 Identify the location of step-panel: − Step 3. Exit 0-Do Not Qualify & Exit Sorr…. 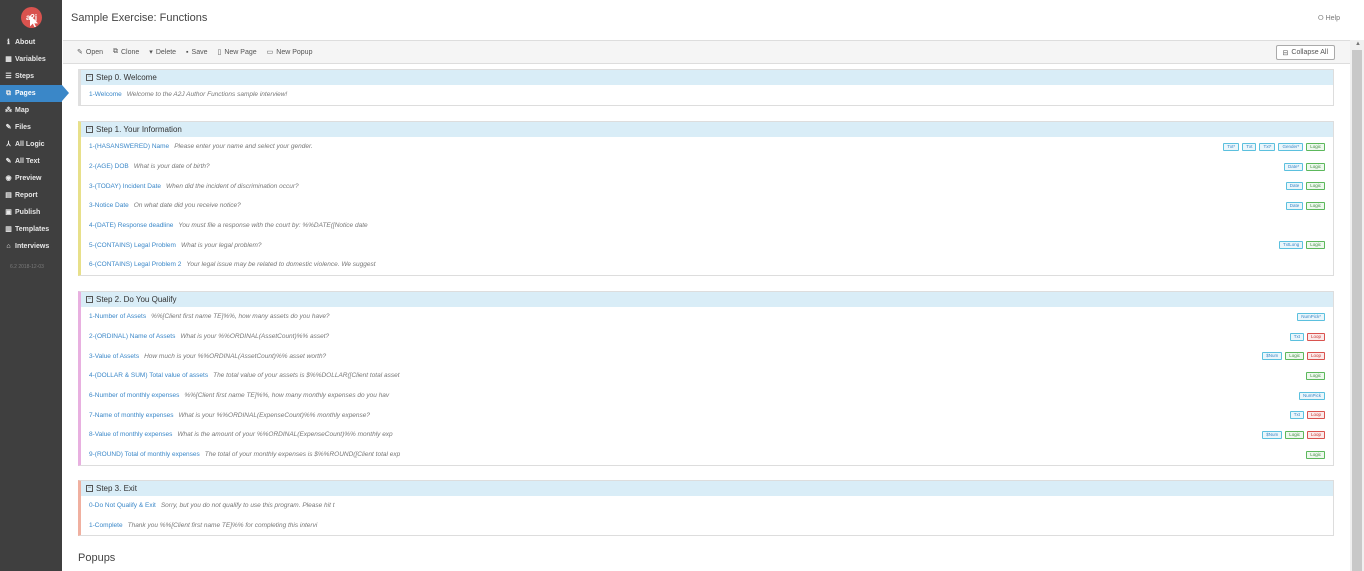
(706, 508).